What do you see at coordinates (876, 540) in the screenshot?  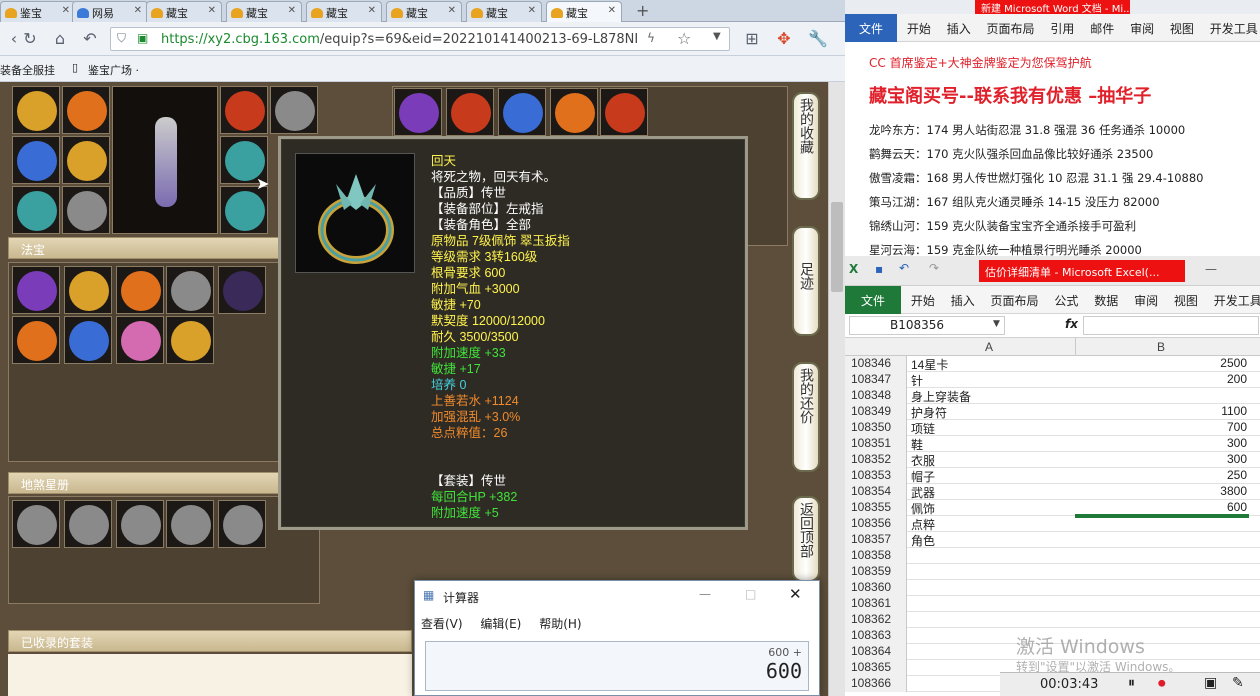 I see `row-number: 108357` at bounding box center [876, 540].